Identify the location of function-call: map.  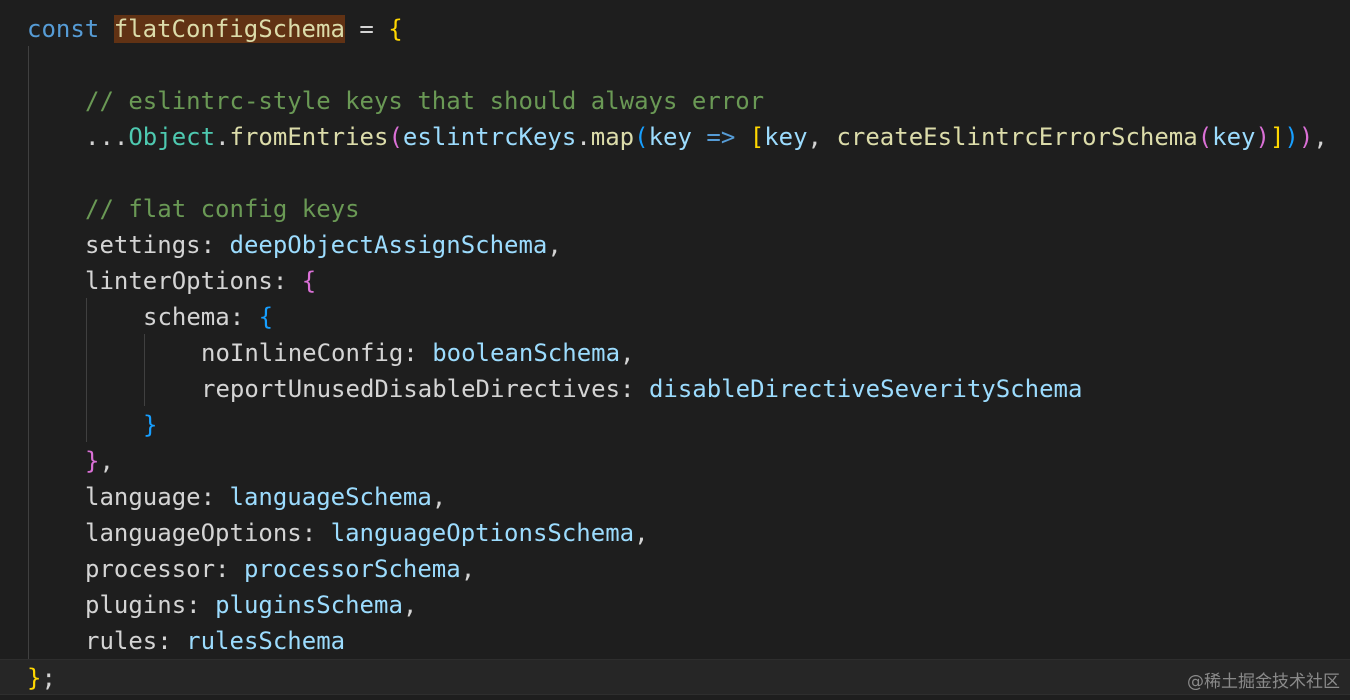
(612, 137).